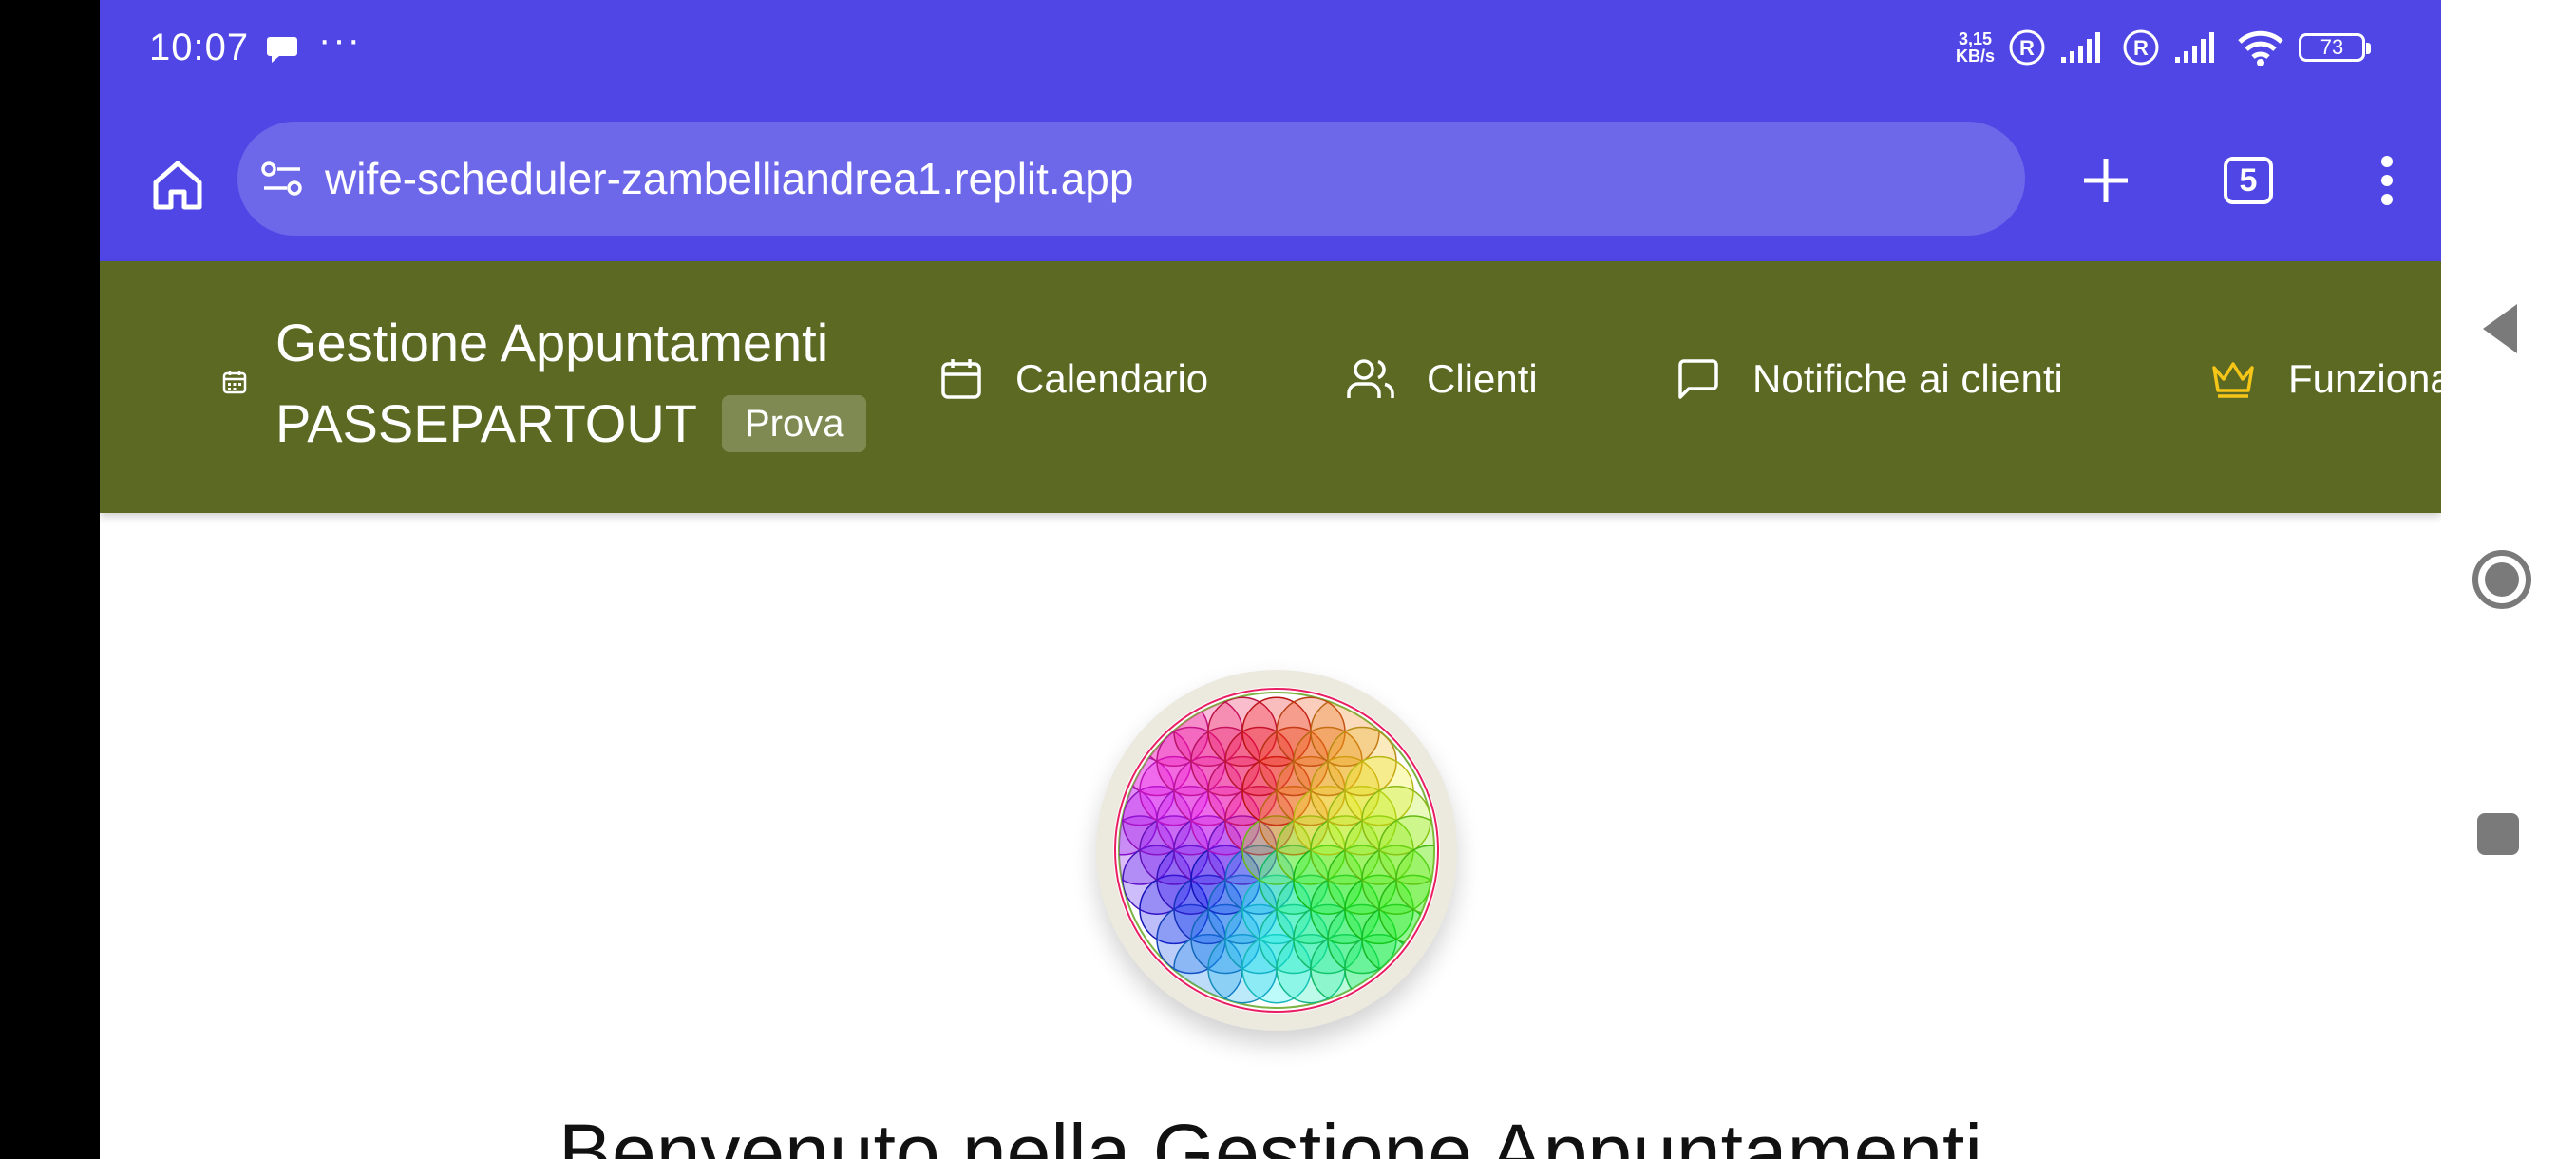 This screenshot has width=2576, height=1159. I want to click on nav-premium-features: Funzionalità Premium, so click(2325, 379).